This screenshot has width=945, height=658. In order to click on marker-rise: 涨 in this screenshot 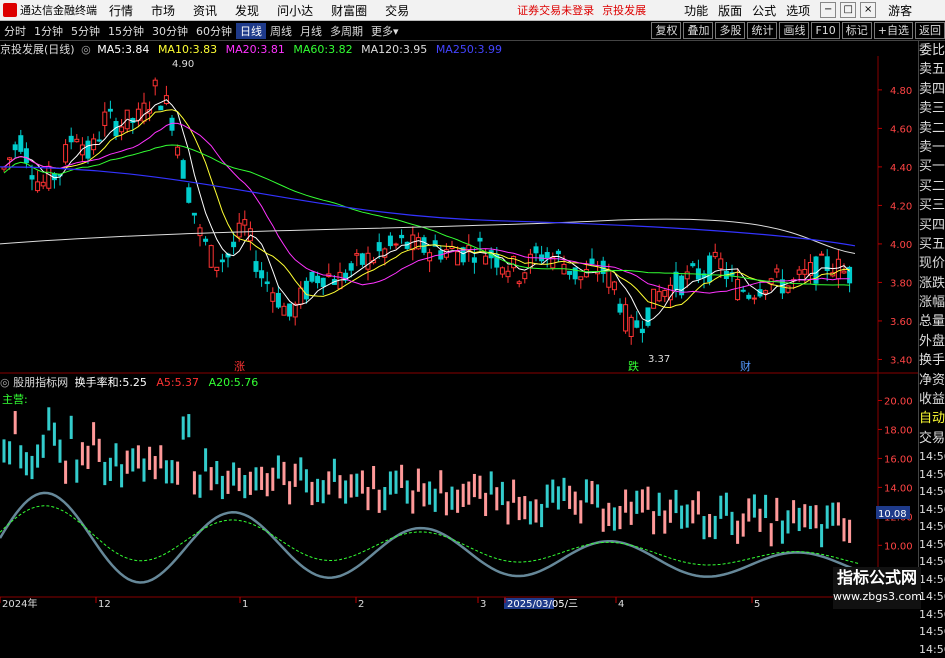, I will do `click(239, 366)`.